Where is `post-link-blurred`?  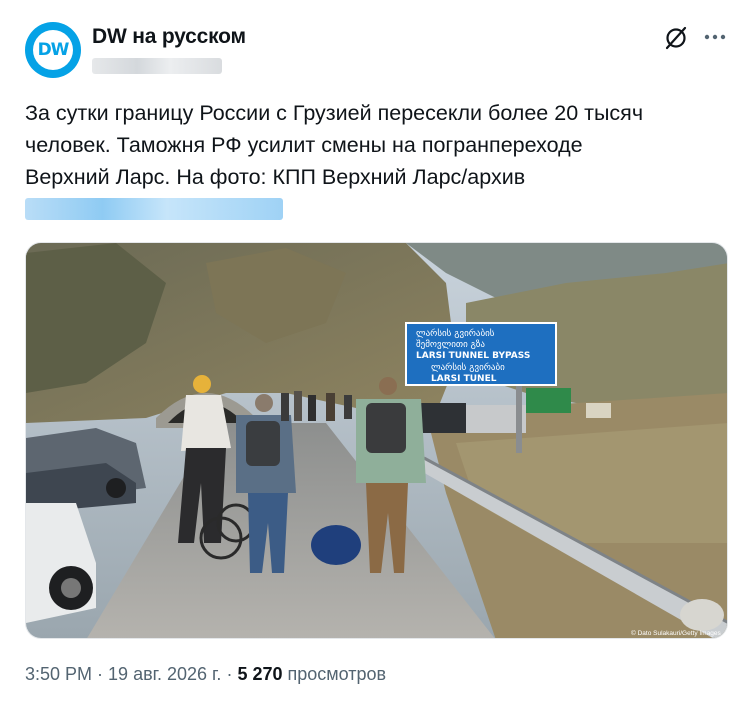 post-link-blurred is located at coordinates (154, 209).